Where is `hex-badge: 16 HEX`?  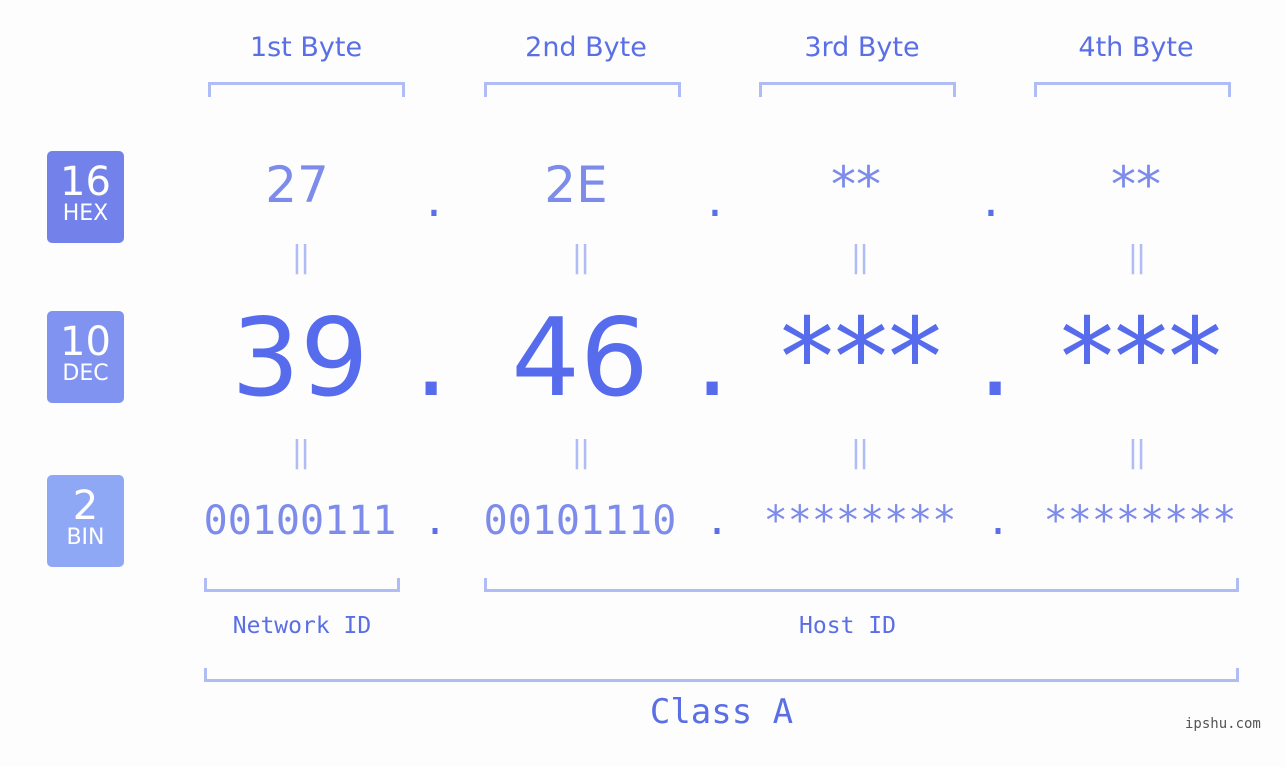
hex-badge: 16 HEX is located at coordinates (85, 197).